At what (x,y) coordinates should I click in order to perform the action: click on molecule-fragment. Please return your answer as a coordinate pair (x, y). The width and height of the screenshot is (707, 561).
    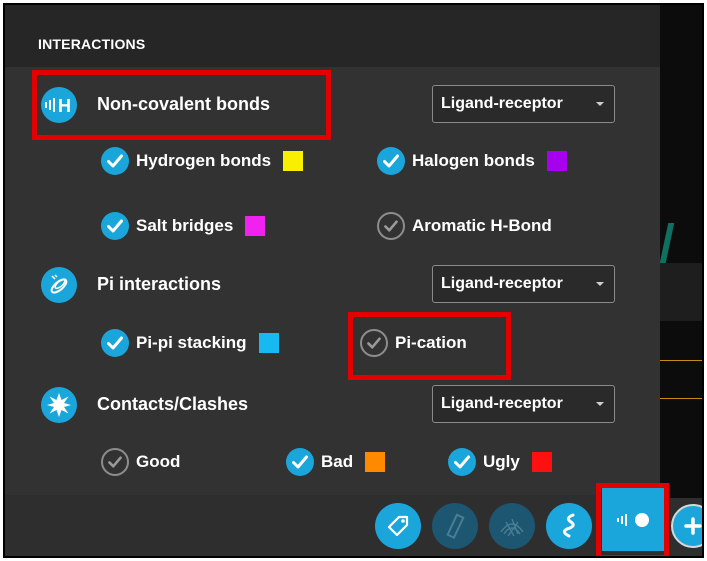
    Looking at the image, I should click on (667, 243).